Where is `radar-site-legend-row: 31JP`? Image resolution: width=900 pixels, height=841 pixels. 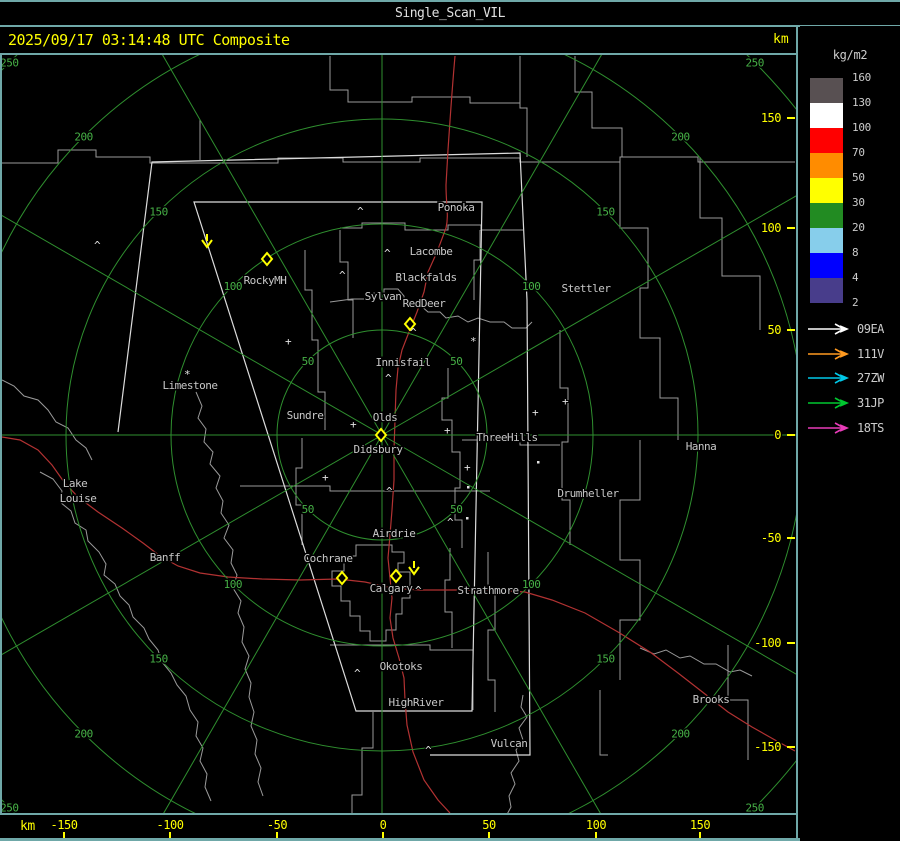 radar-site-legend-row: 31JP is located at coordinates (845, 403).